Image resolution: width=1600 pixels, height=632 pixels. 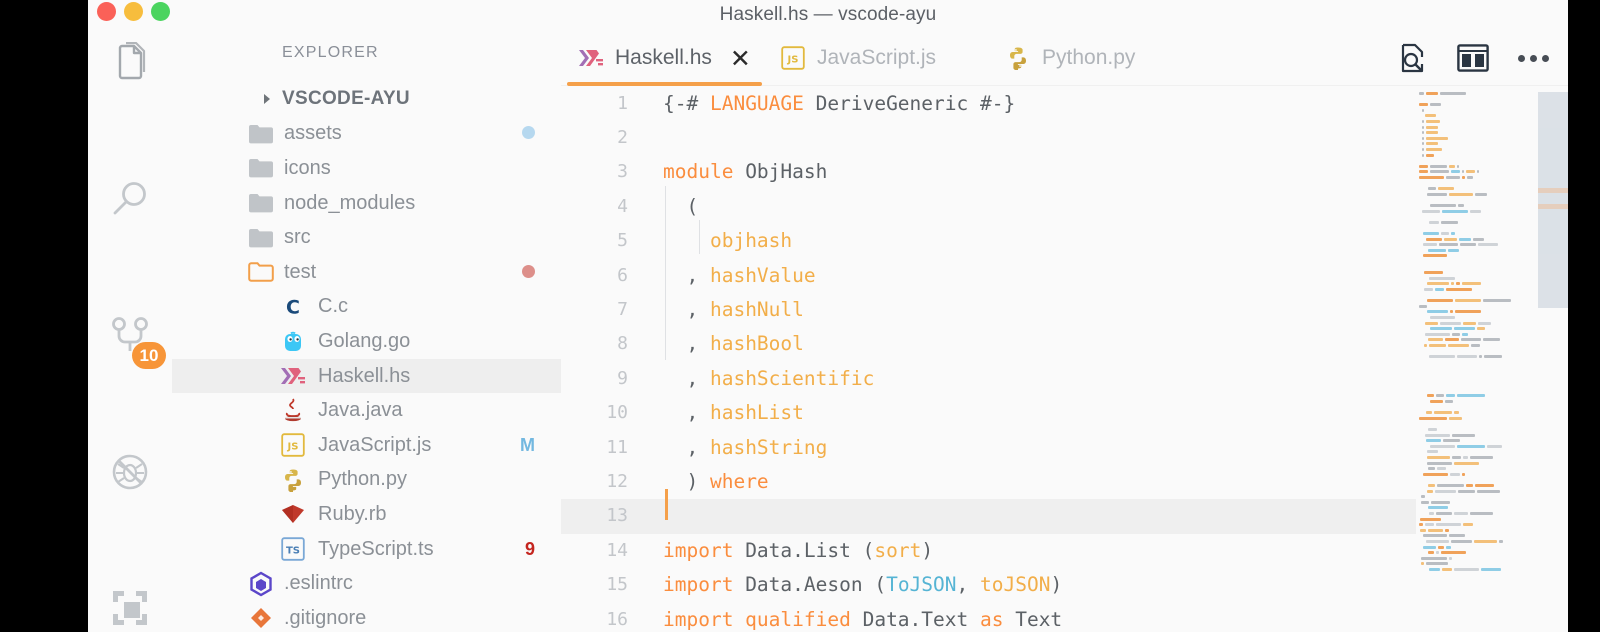 I want to click on tree-item-node-modules: node_modules, so click(x=366, y=203).